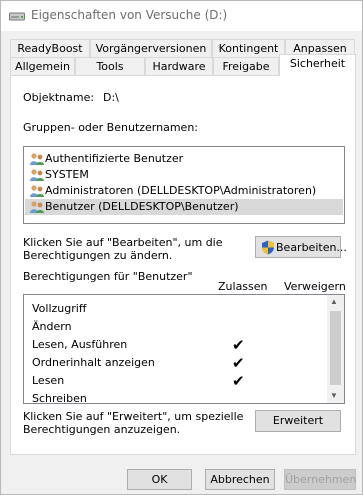 This screenshot has width=363, height=495. I want to click on apply-button: Übernehmen, so click(320, 479).